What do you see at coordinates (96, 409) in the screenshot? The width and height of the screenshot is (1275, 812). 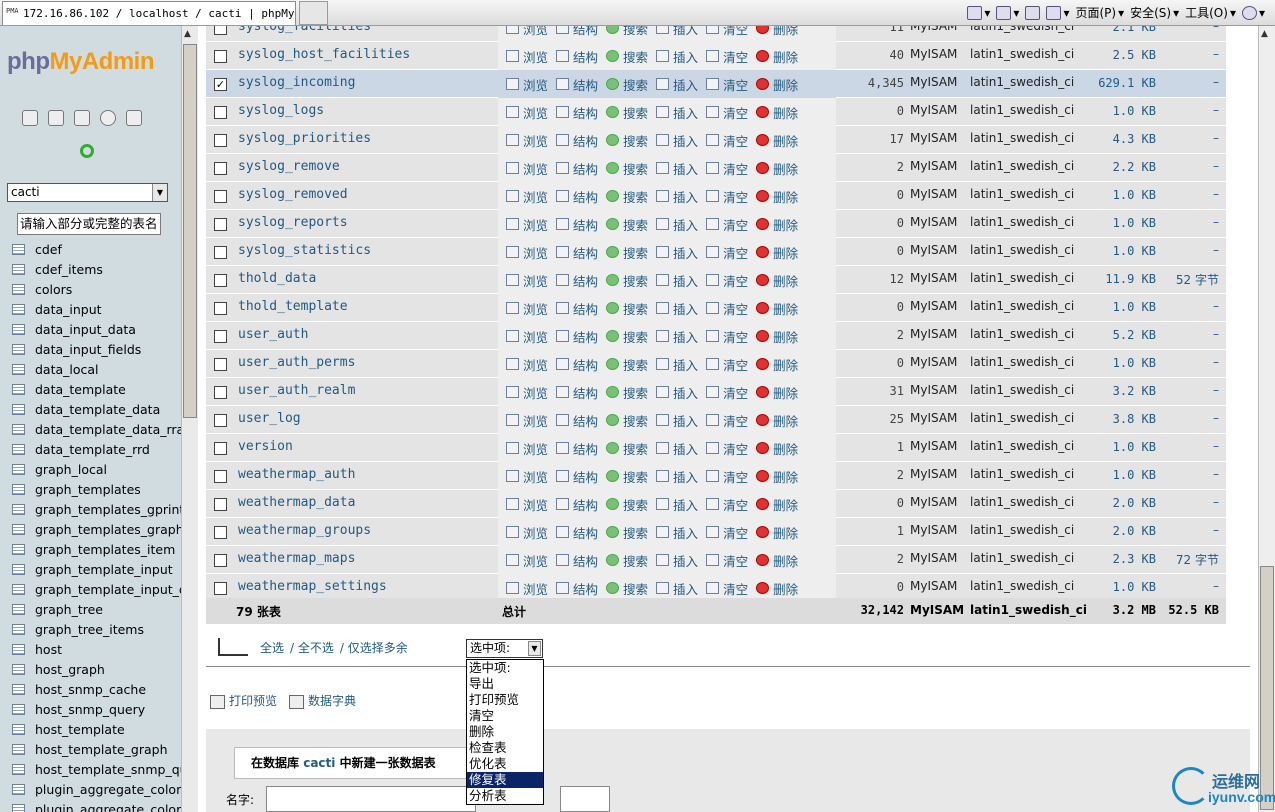 I see `sidebar-table-item: data_template_data` at bounding box center [96, 409].